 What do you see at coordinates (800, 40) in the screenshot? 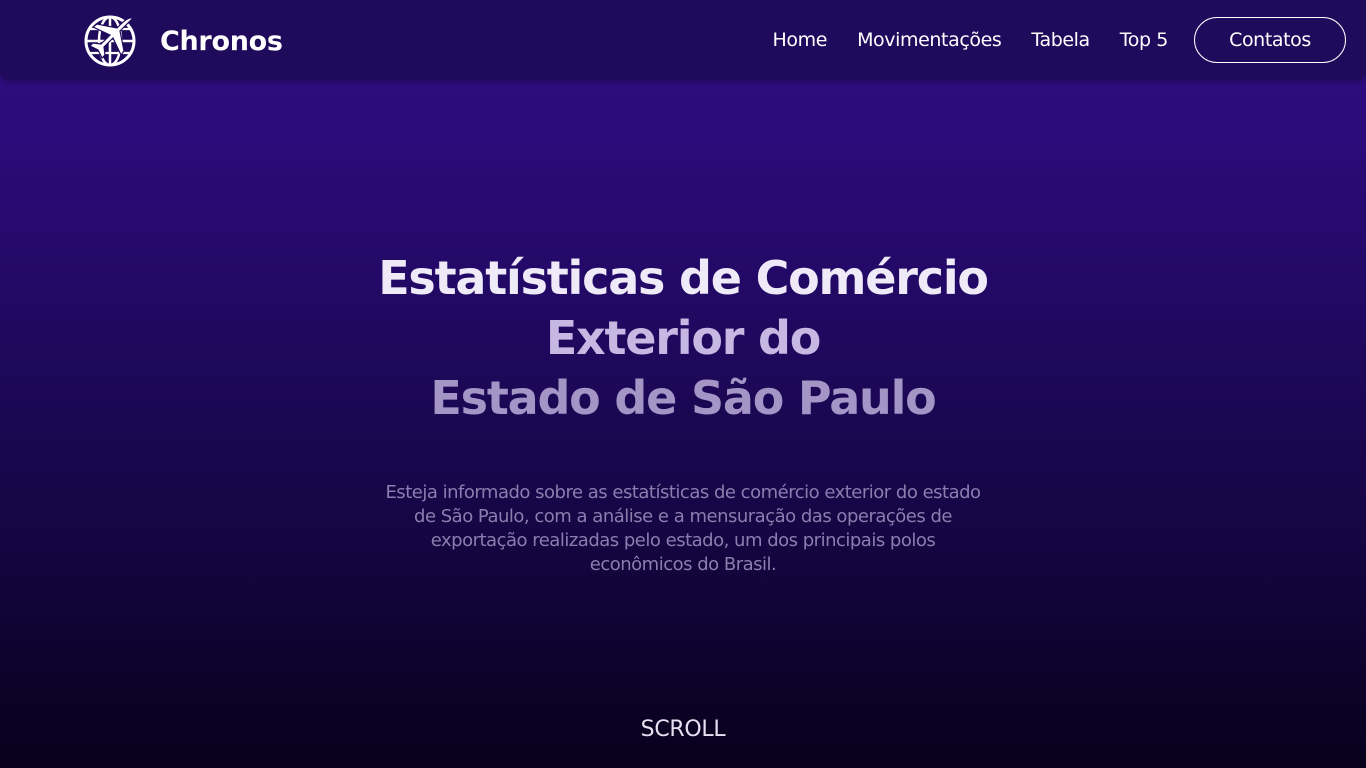
I see `nav-link-home: Home` at bounding box center [800, 40].